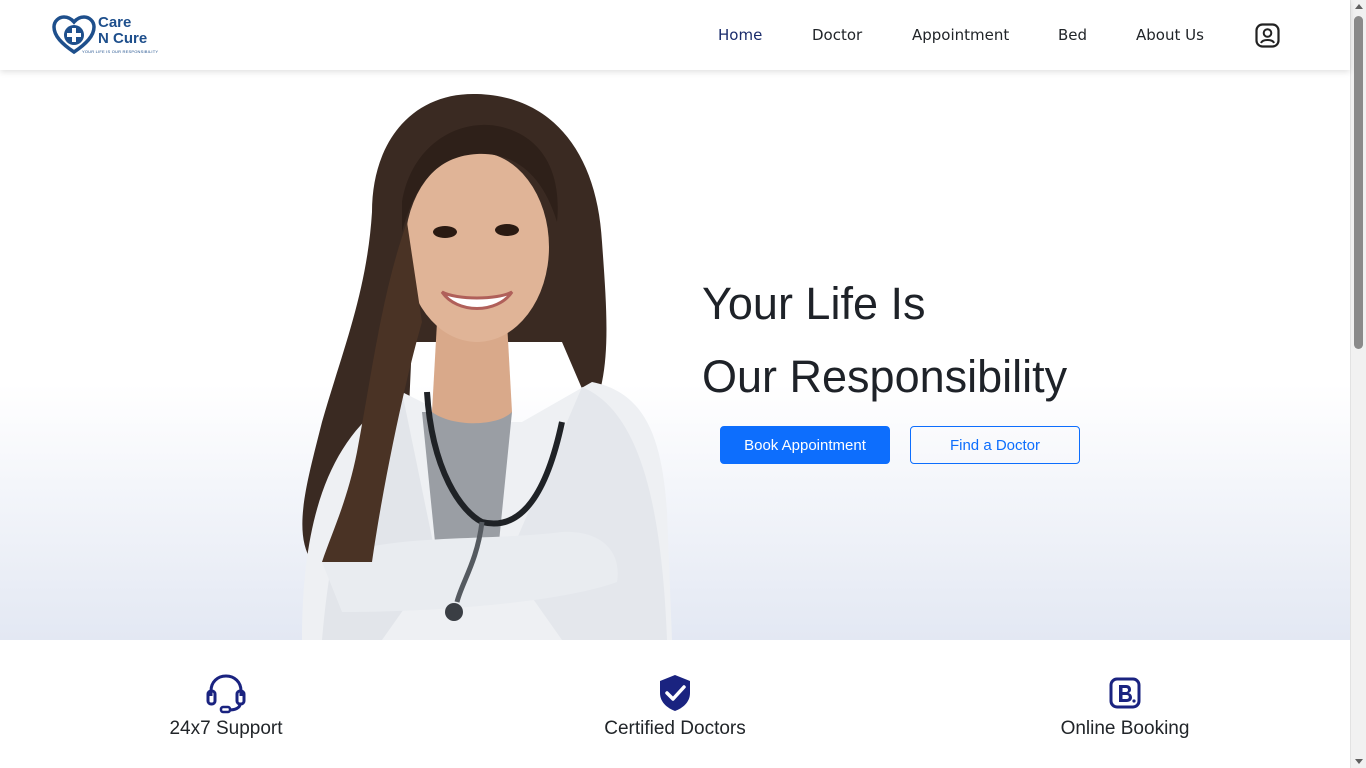  Describe the element at coordinates (814, 303) in the screenshot. I see `hero-title-line1: Your Life Is` at that location.